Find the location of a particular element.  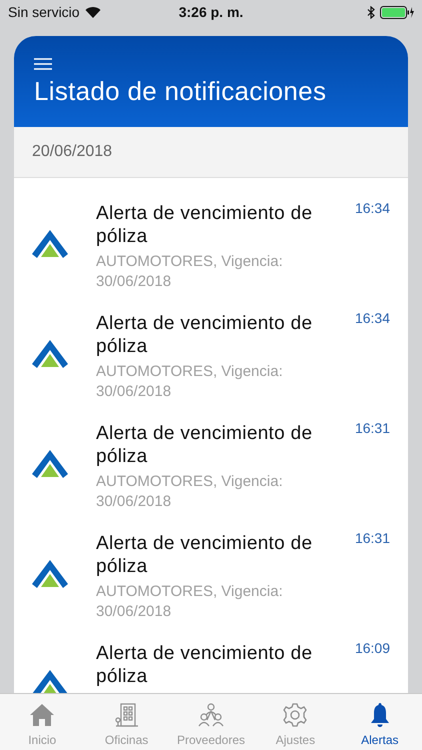

tab: Alertas is located at coordinates (380, 722).